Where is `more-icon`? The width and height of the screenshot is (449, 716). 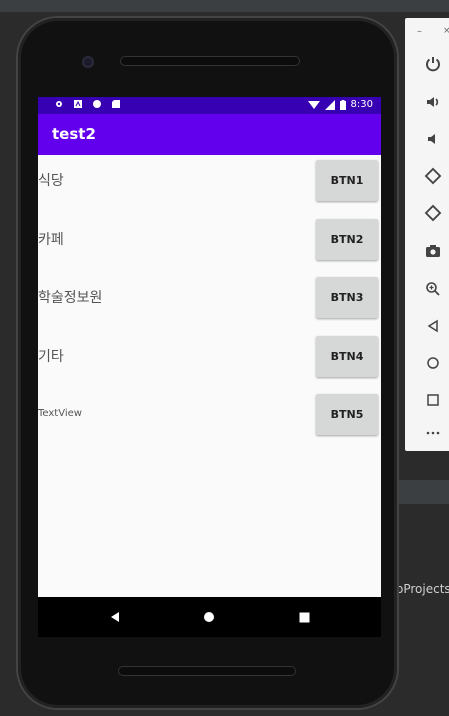 more-icon is located at coordinates (433, 433).